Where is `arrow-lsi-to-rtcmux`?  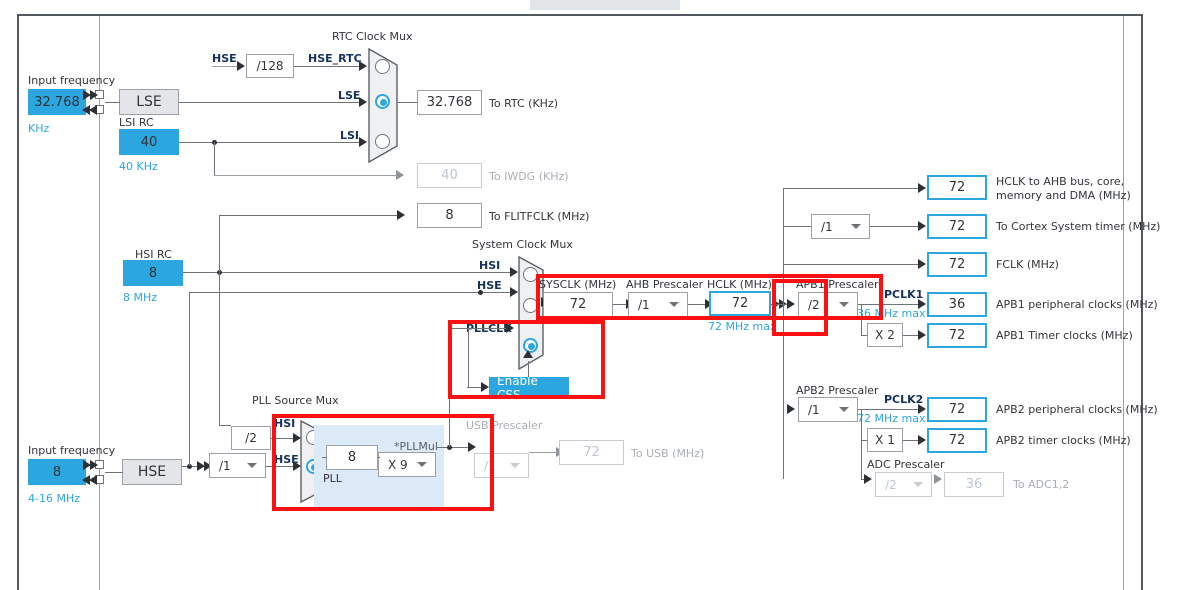
arrow-lsi-to-rtcmux is located at coordinates (363, 142).